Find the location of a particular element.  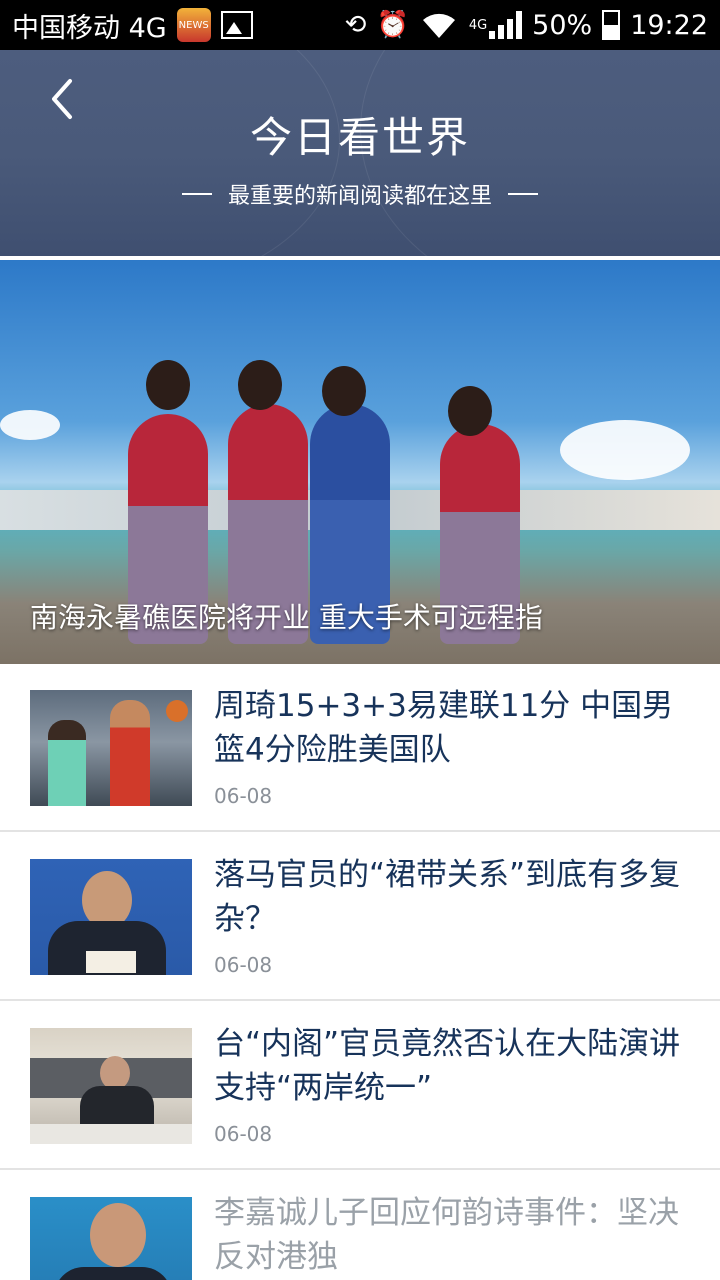

basketball-icon is located at coordinates (177, 711).